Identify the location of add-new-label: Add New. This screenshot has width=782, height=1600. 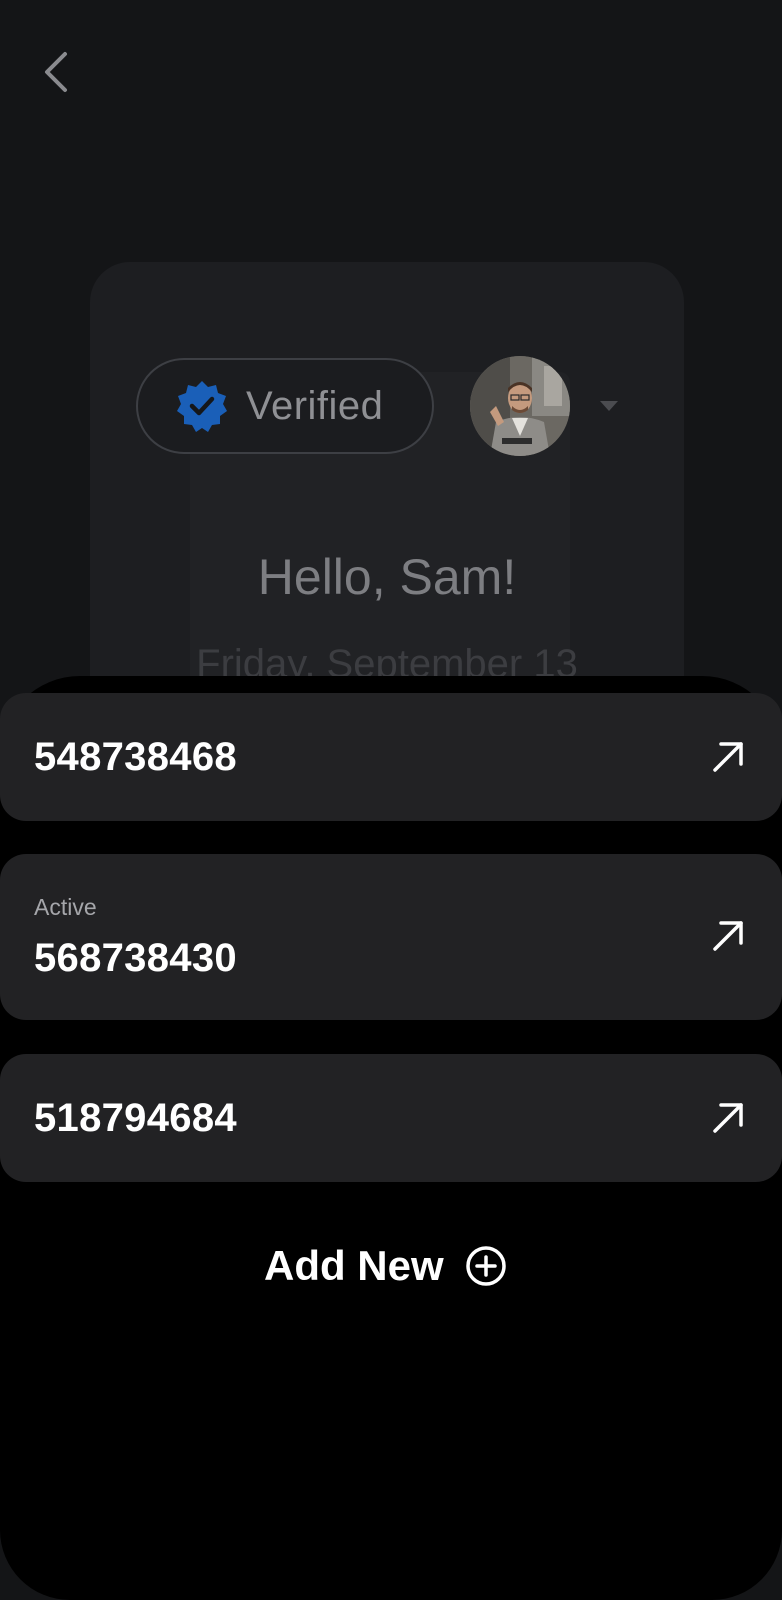
(354, 1265).